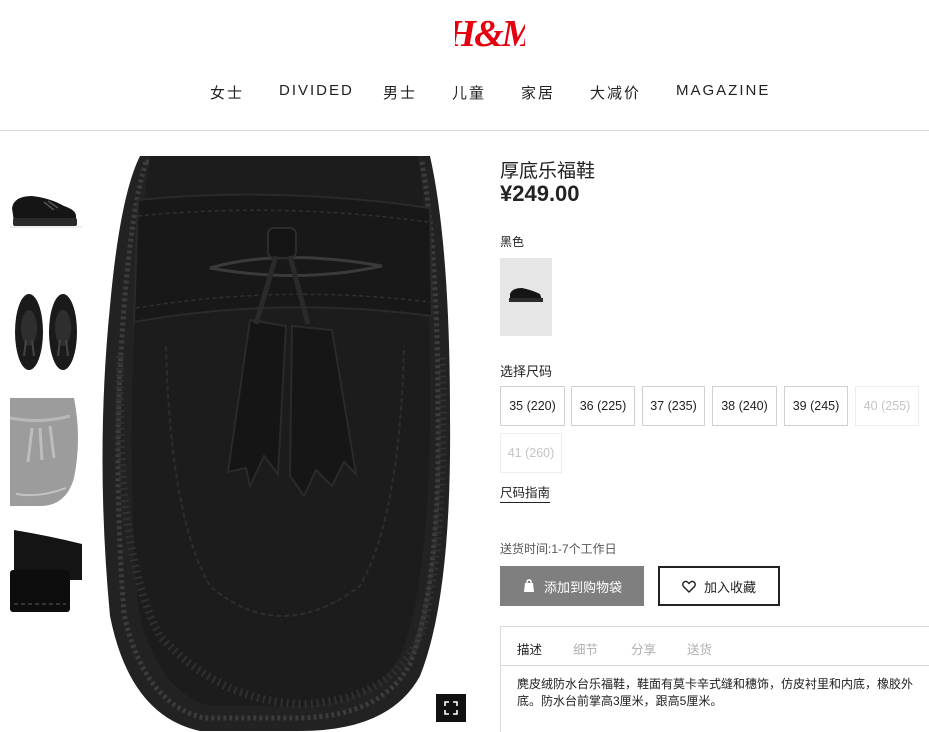 This screenshot has width=929, height=732. Describe the element at coordinates (548, 171) in the screenshot. I see `product-title: 厚底乐福鞋` at that location.